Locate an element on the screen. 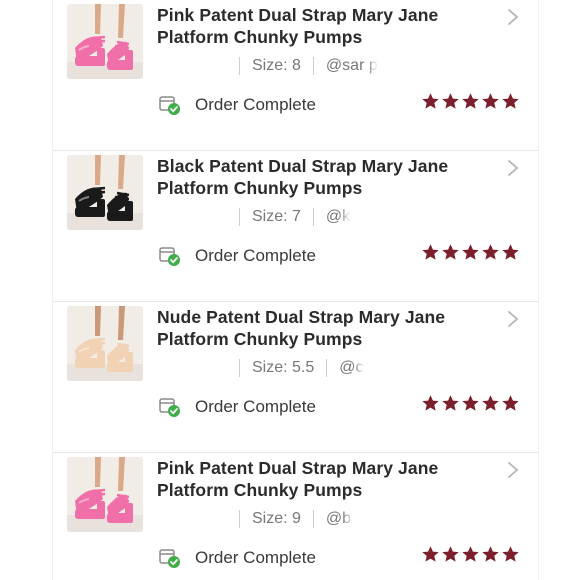  size-label: Size: 8 is located at coordinates (276, 65).